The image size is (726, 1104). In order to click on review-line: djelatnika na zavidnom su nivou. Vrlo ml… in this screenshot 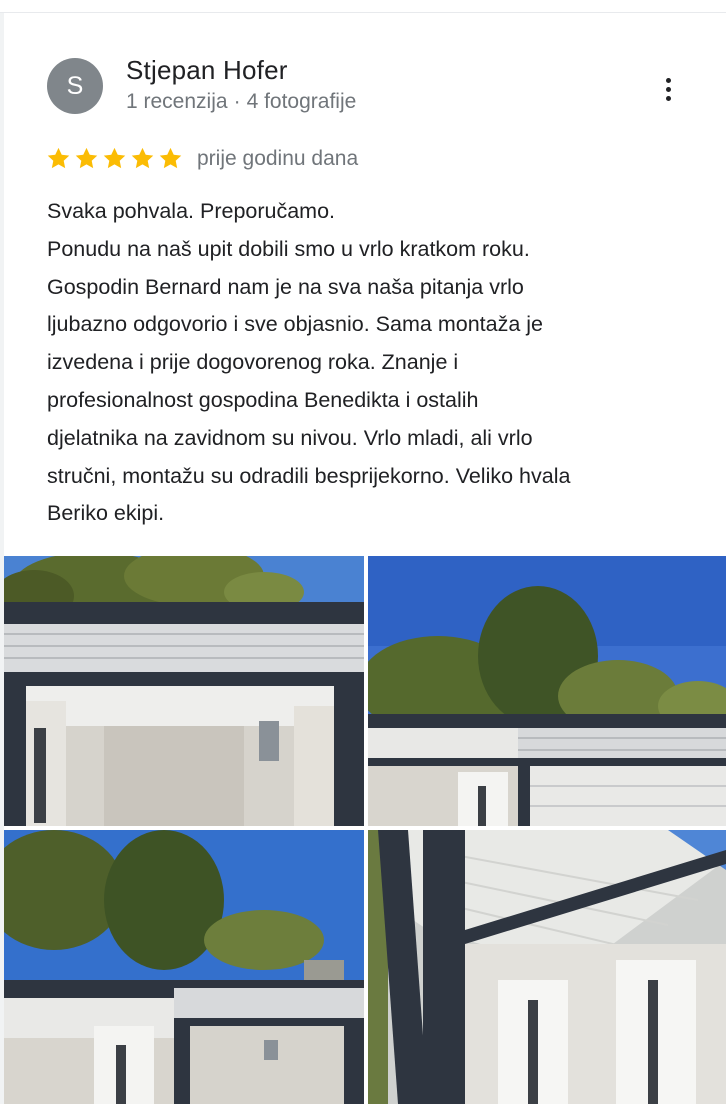, I will do `click(290, 437)`.